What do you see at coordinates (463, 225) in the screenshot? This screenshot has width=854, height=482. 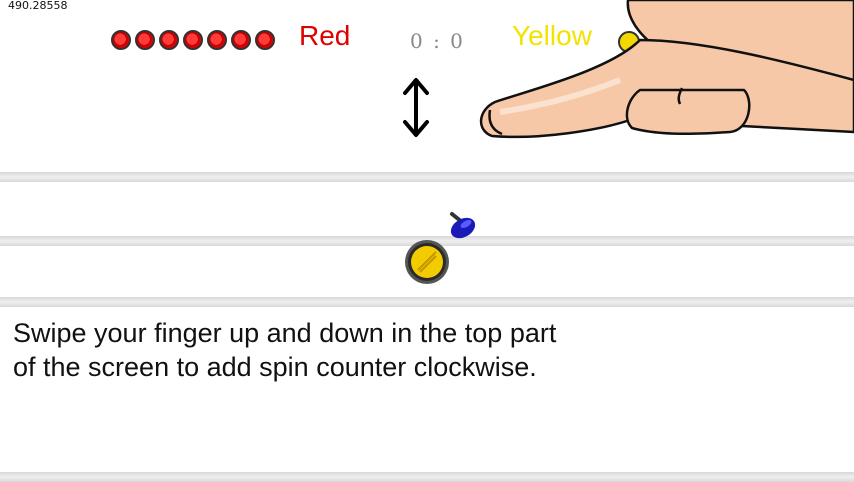 I see `spinner-top-icon` at bounding box center [463, 225].